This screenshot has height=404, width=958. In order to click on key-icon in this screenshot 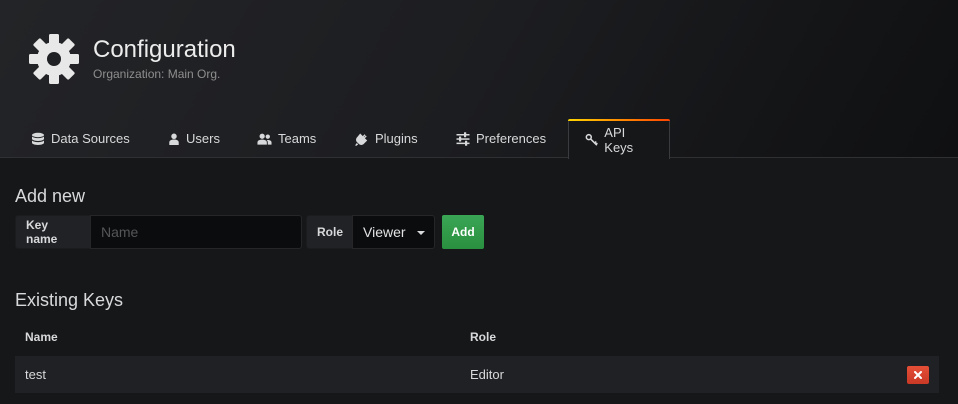, I will do `click(591, 139)`.